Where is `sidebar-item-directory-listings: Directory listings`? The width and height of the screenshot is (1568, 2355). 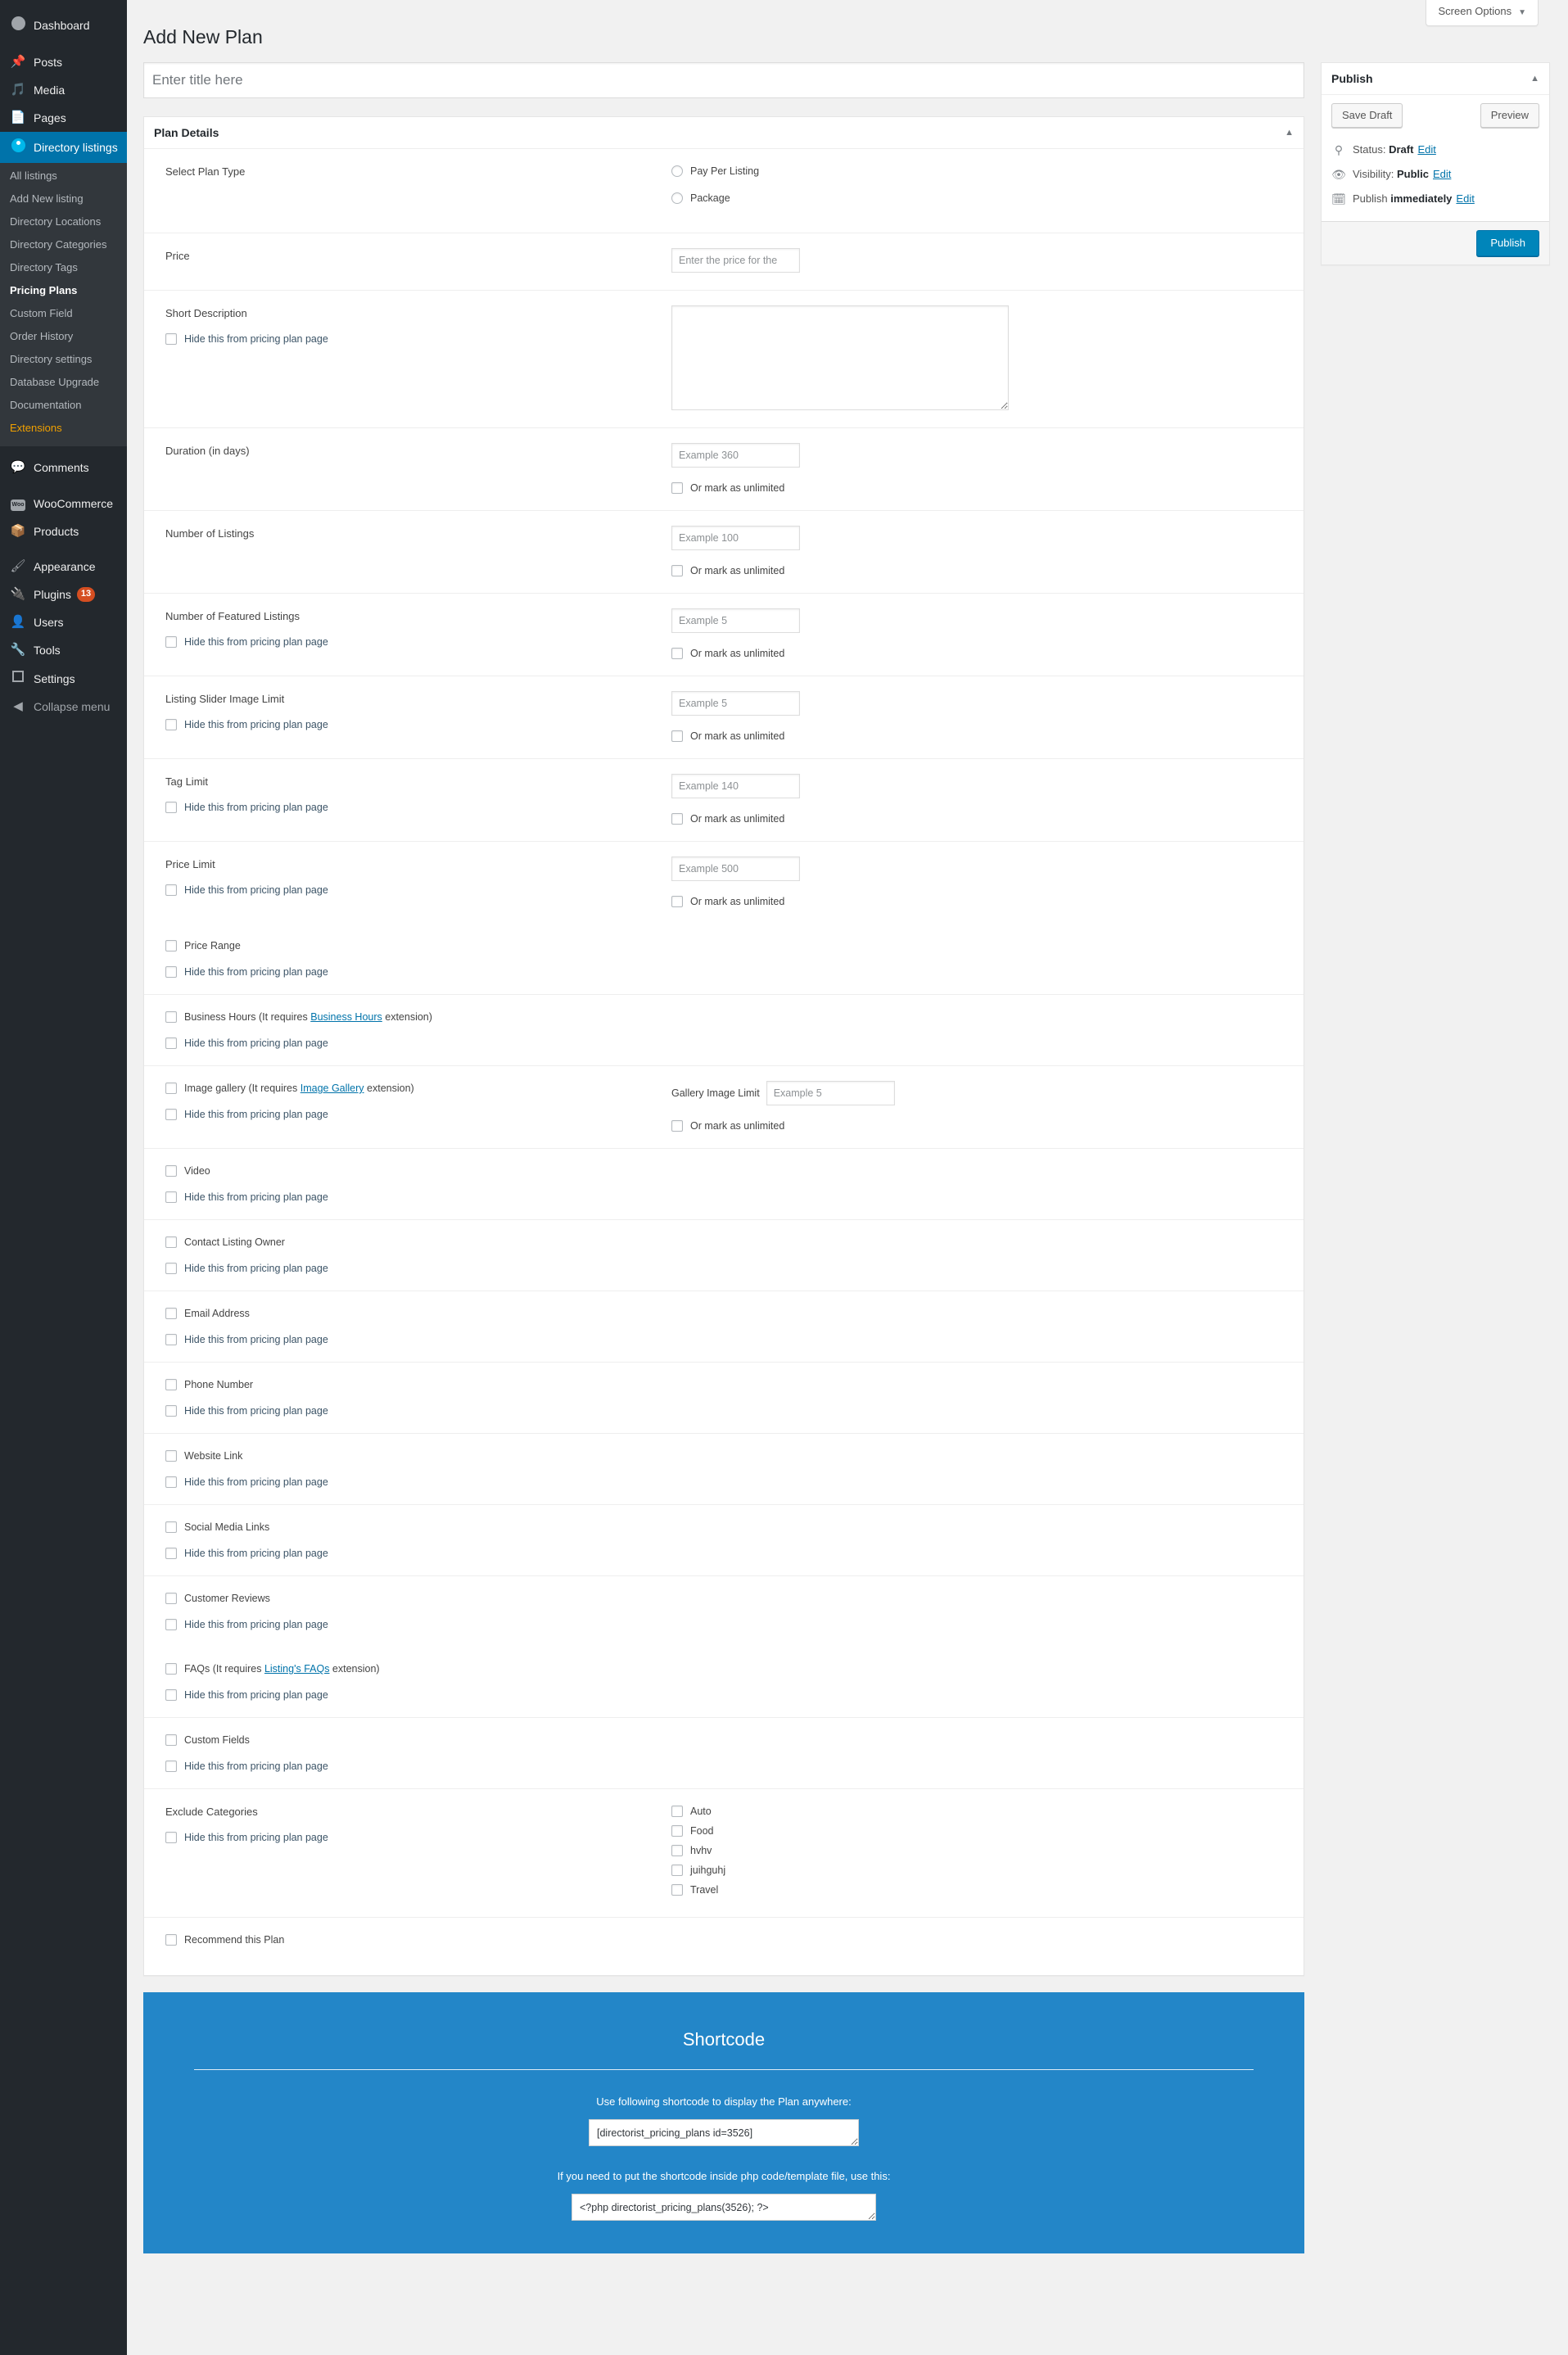 sidebar-item-directory-listings: Directory listings is located at coordinates (67, 147).